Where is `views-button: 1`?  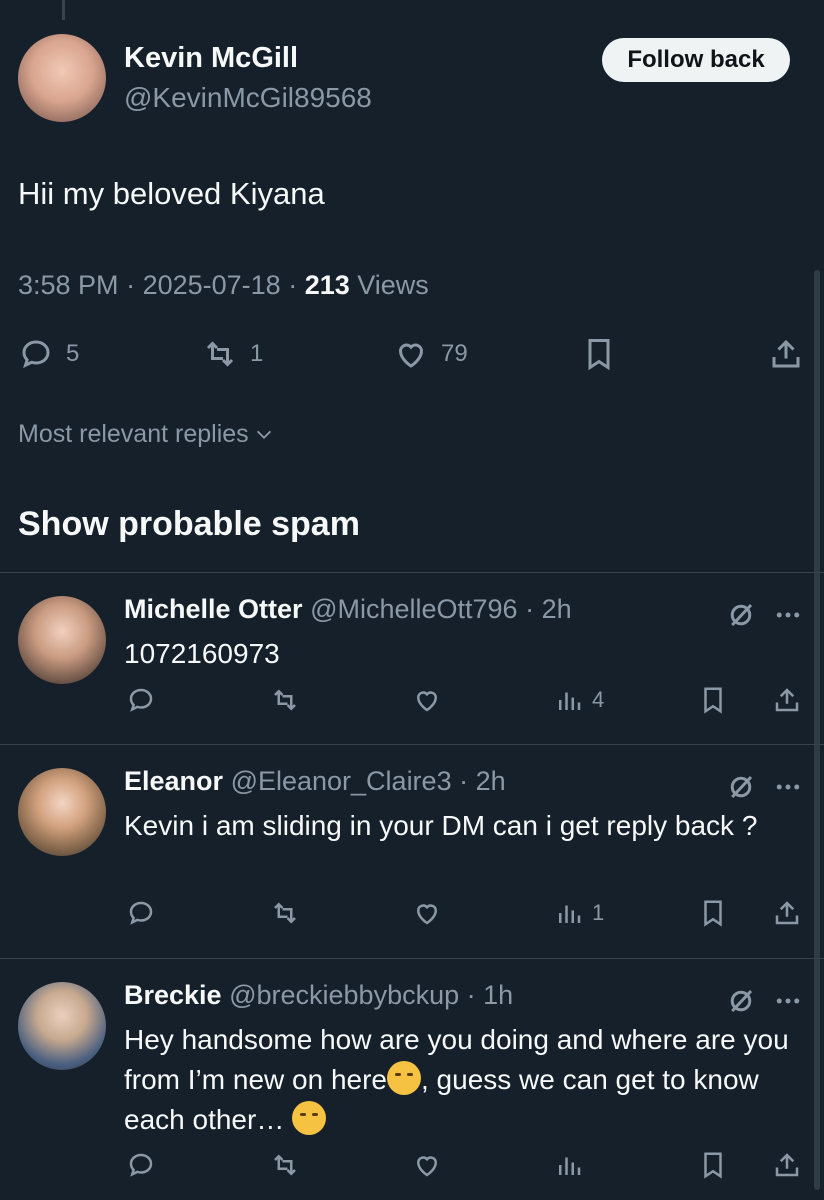 views-button: 1 is located at coordinates (579, 913).